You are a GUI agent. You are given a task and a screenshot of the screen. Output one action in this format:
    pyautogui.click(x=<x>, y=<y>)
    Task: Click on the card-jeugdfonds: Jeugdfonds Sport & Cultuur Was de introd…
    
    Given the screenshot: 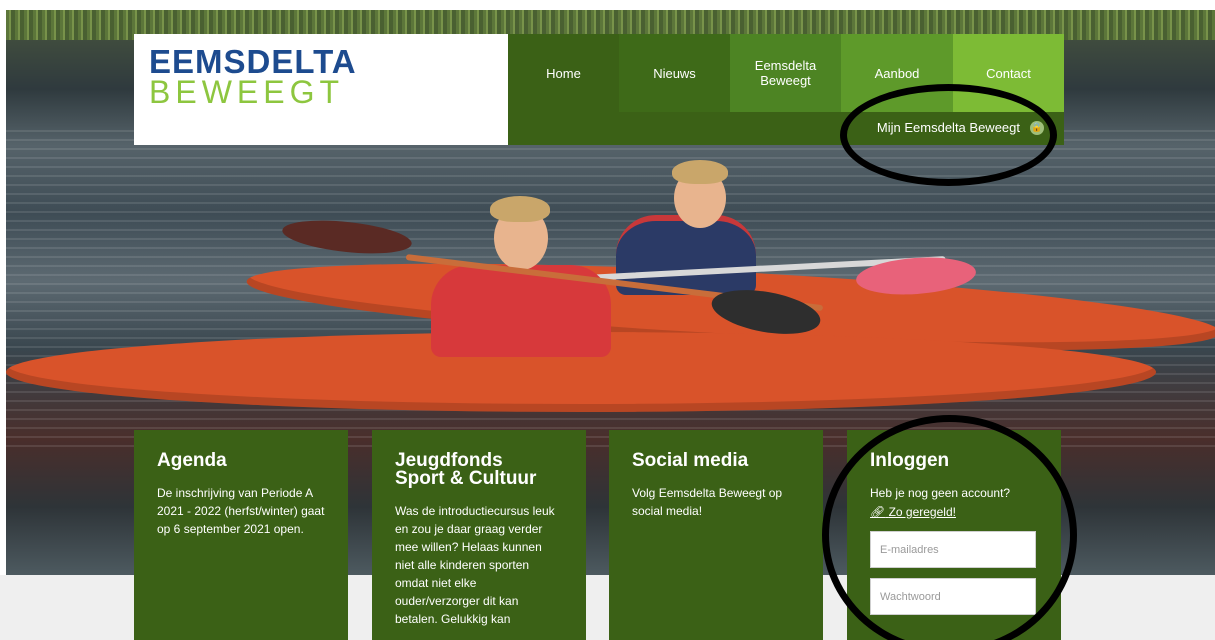 What is the action you would take?
    pyautogui.click(x=479, y=535)
    